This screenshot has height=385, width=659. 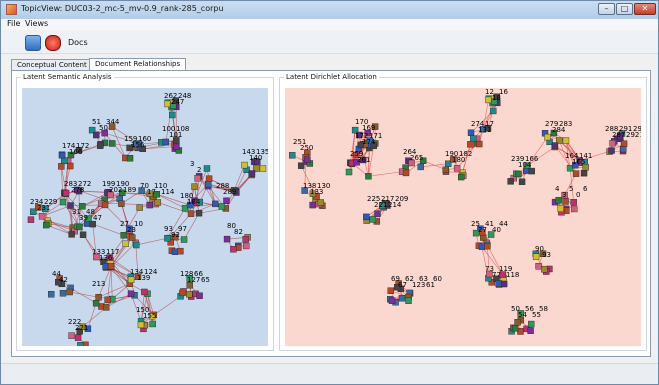 I want to click on docs-button: Docs, so click(x=78, y=42).